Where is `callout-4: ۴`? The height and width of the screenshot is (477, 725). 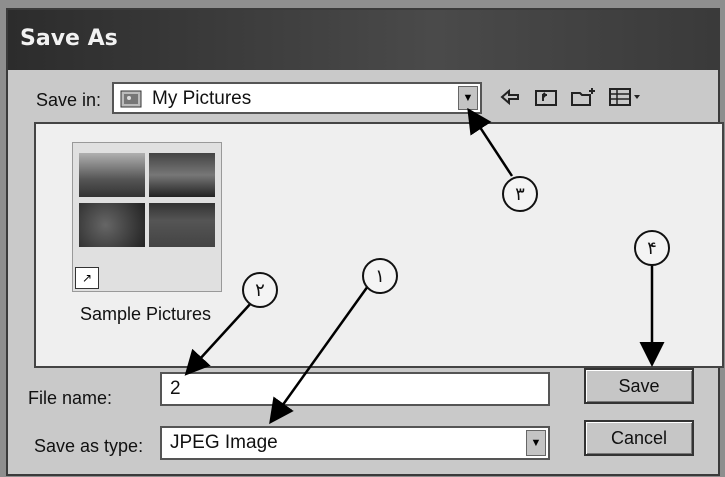
callout-4: ۴ is located at coordinates (652, 248).